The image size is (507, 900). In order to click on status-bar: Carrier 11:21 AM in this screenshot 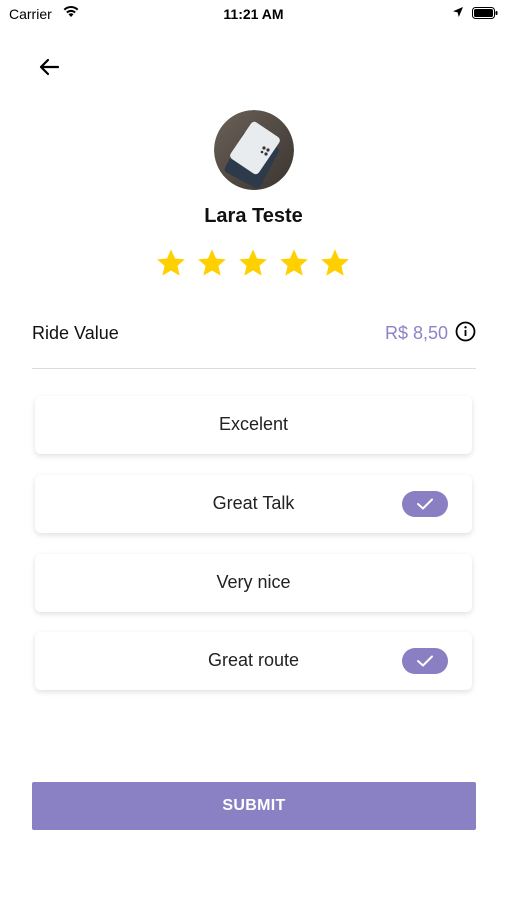, I will do `click(253, 14)`.